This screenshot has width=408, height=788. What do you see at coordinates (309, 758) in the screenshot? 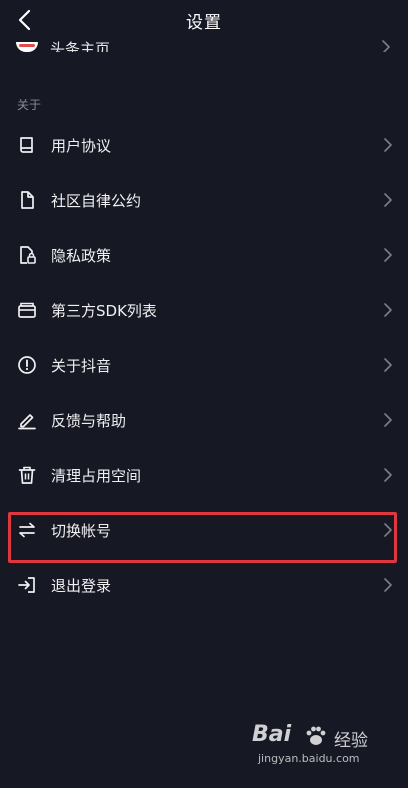
I see `watermark-url: jingyan.baidu.com` at bounding box center [309, 758].